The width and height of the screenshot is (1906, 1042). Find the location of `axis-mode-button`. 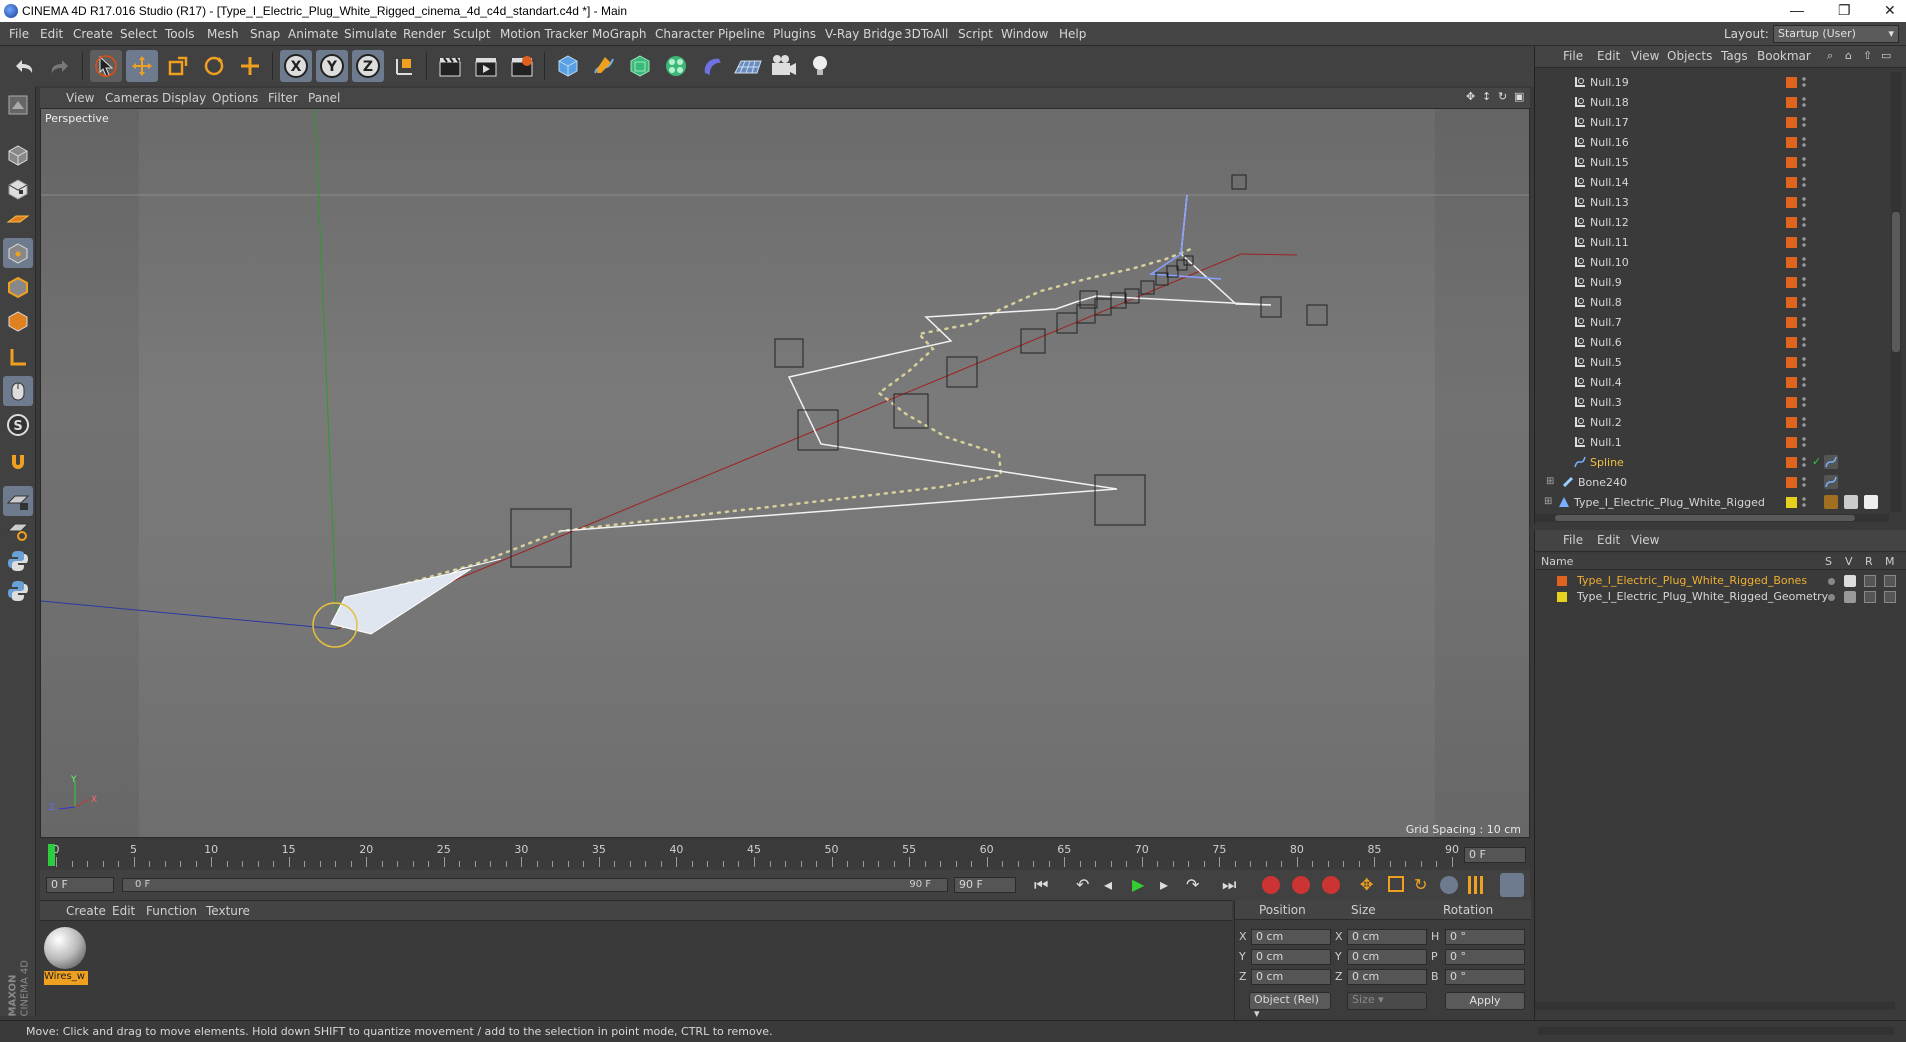

axis-mode-button is located at coordinates (18, 357).